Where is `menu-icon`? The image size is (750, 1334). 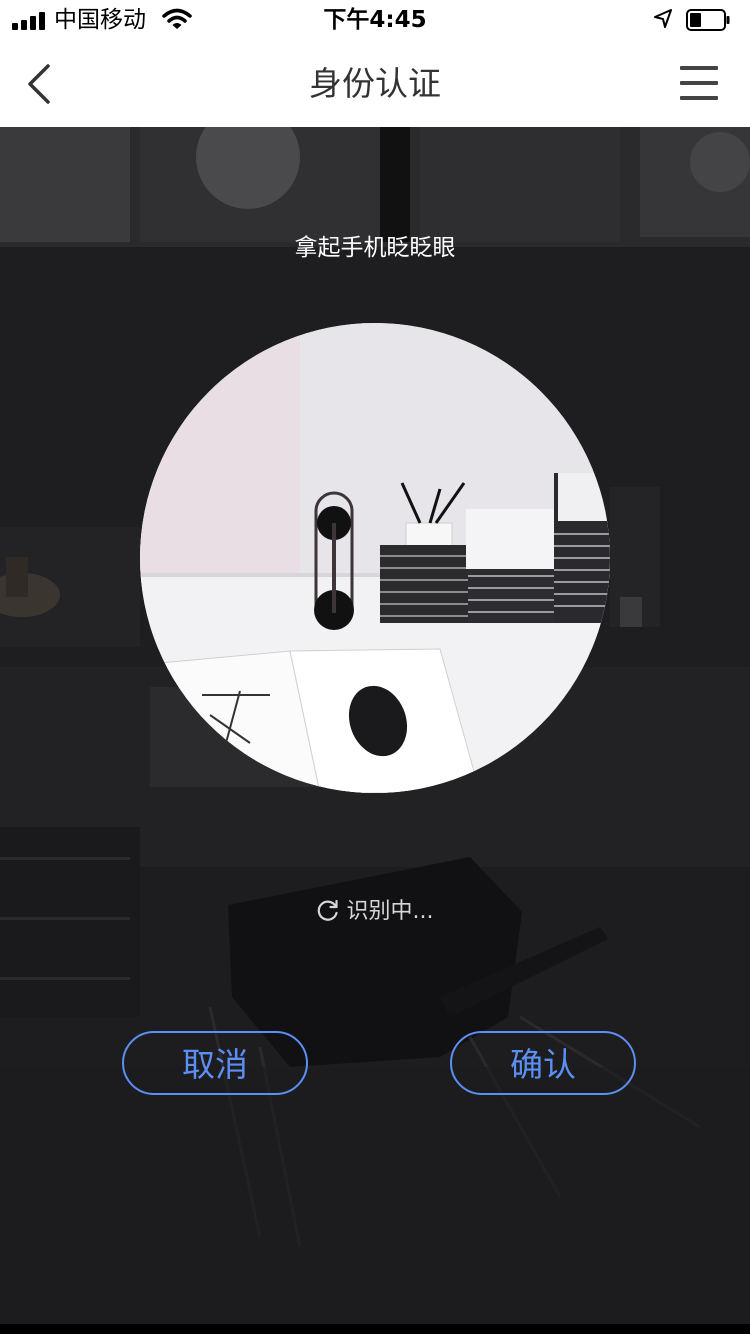 menu-icon is located at coordinates (700, 84).